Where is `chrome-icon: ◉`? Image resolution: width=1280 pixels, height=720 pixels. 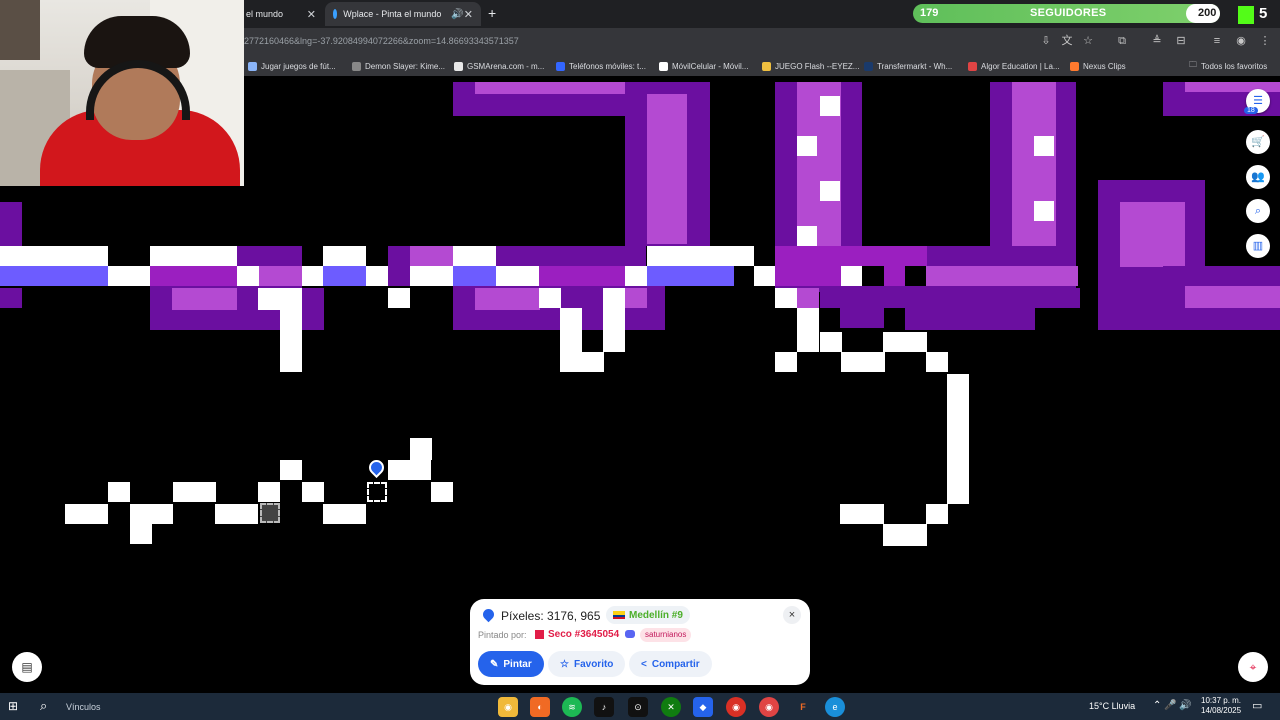
chrome-icon: ◉ is located at coordinates (508, 707).